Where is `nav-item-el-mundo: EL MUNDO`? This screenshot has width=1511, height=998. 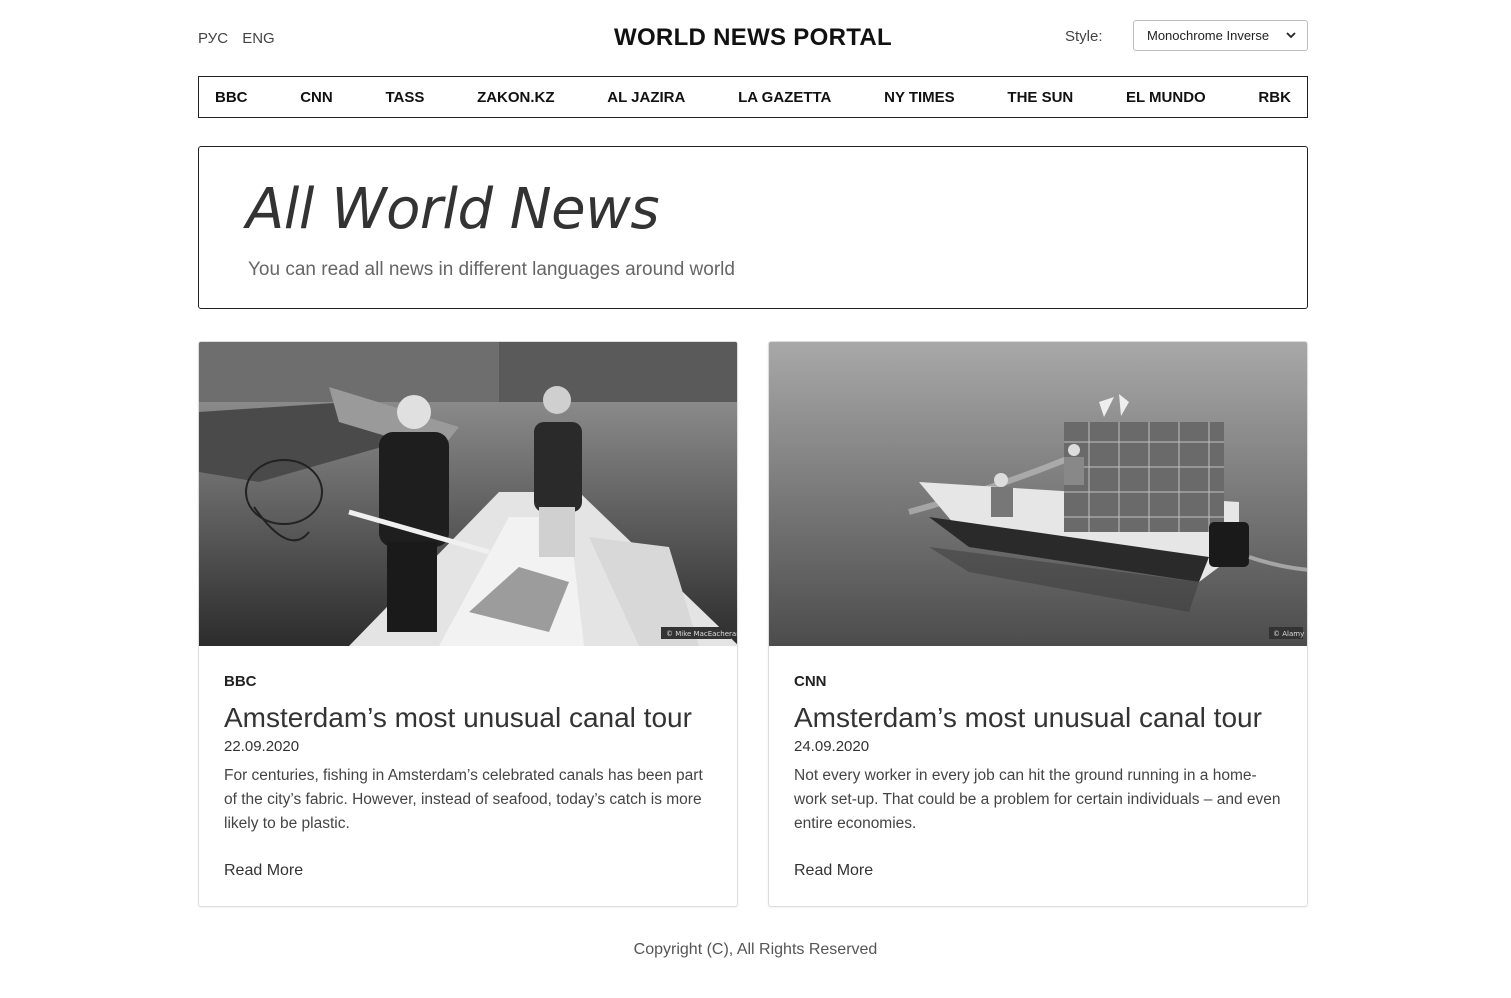 nav-item-el-mundo: EL MUNDO is located at coordinates (1166, 97).